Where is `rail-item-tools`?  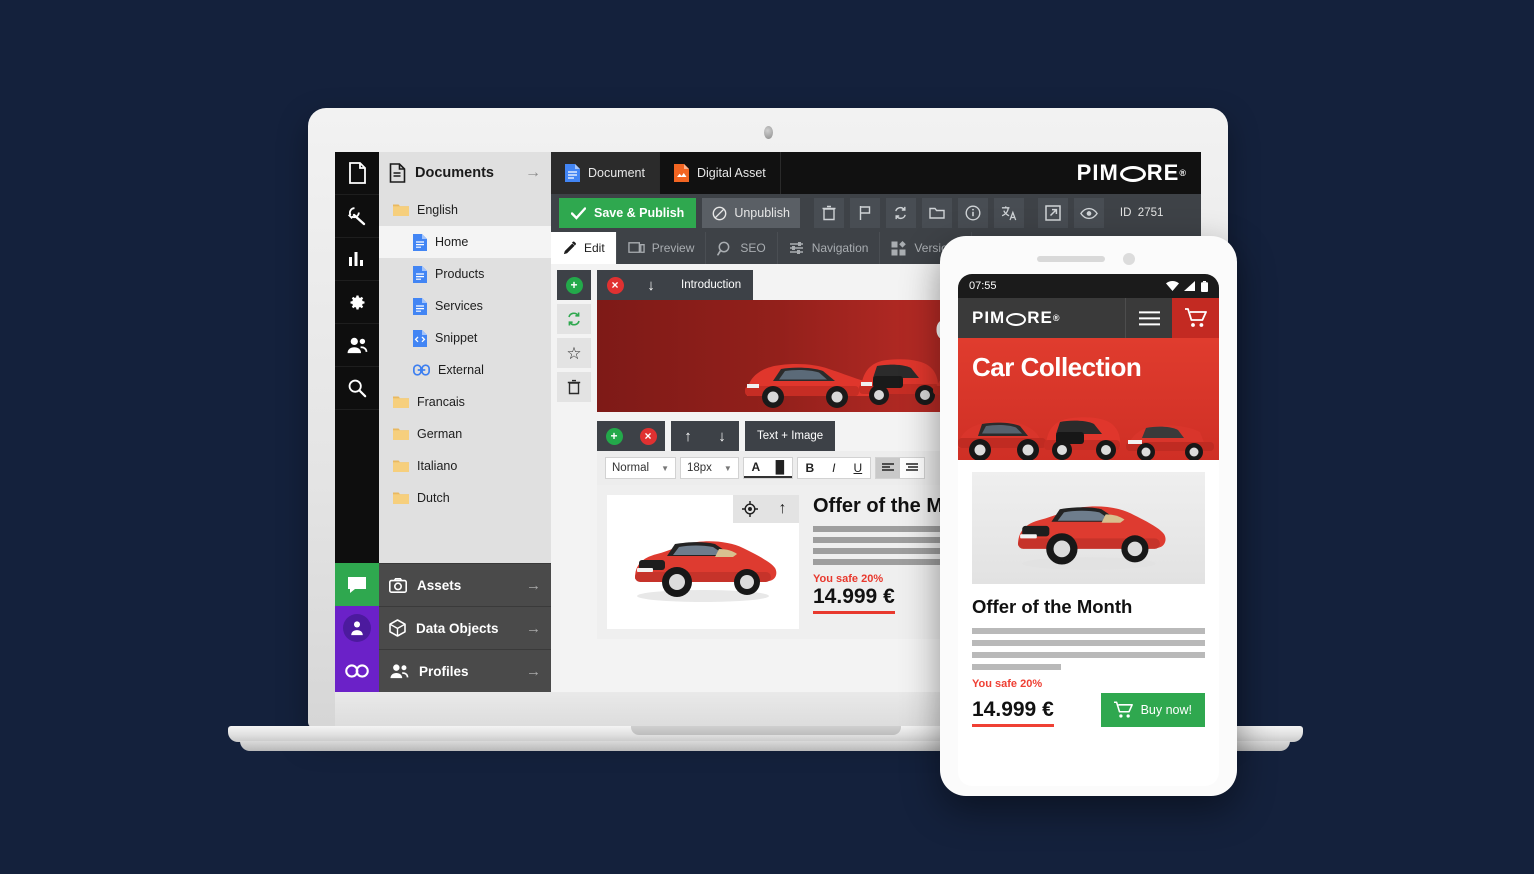
rail-item-tools is located at coordinates (357, 216).